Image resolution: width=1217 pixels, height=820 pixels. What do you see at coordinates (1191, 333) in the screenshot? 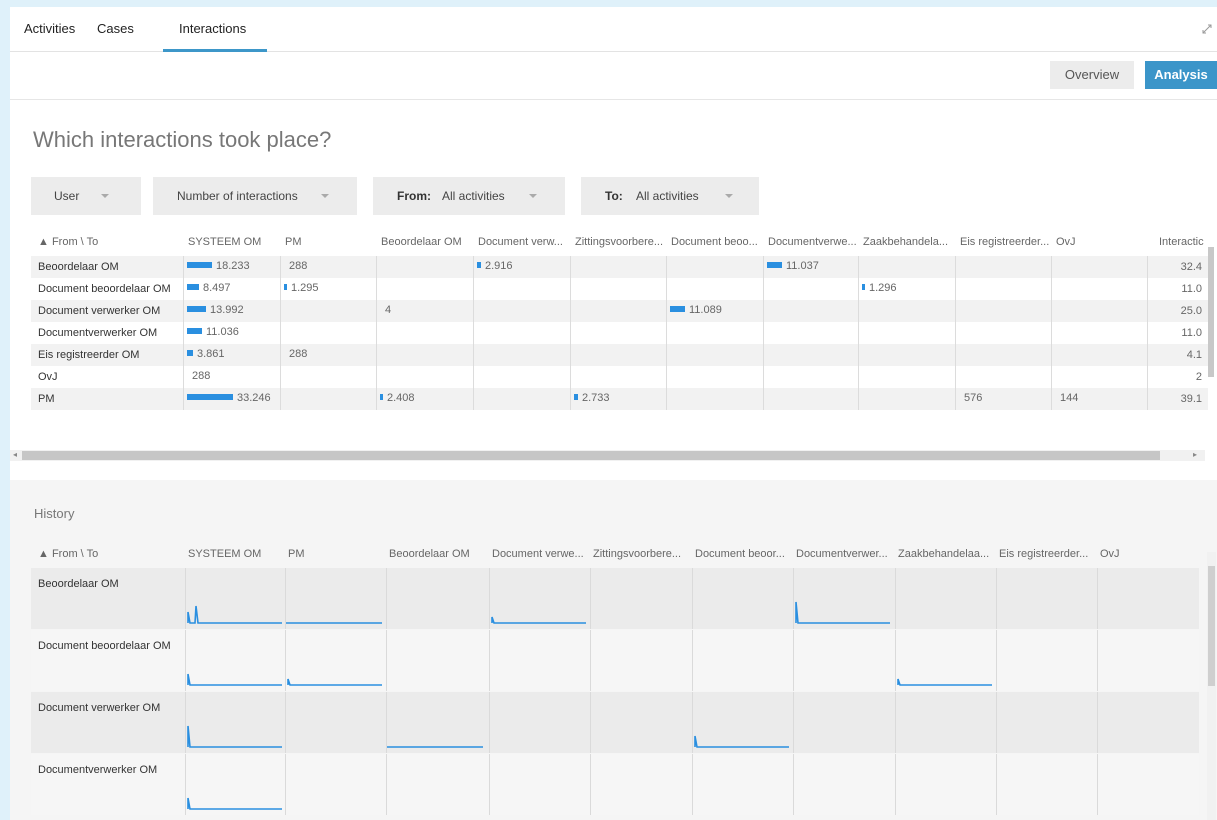
I see `row-total: 11.0` at bounding box center [1191, 333].